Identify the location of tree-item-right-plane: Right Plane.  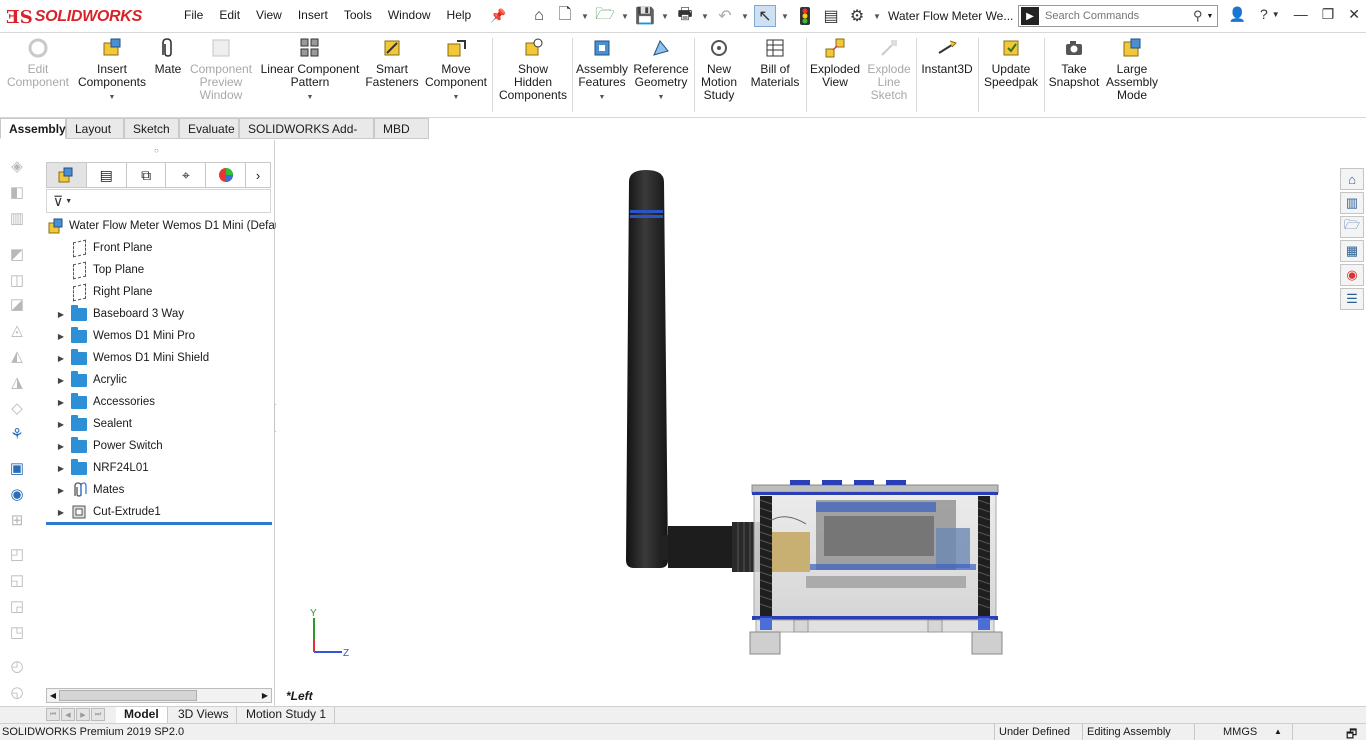
(159, 292).